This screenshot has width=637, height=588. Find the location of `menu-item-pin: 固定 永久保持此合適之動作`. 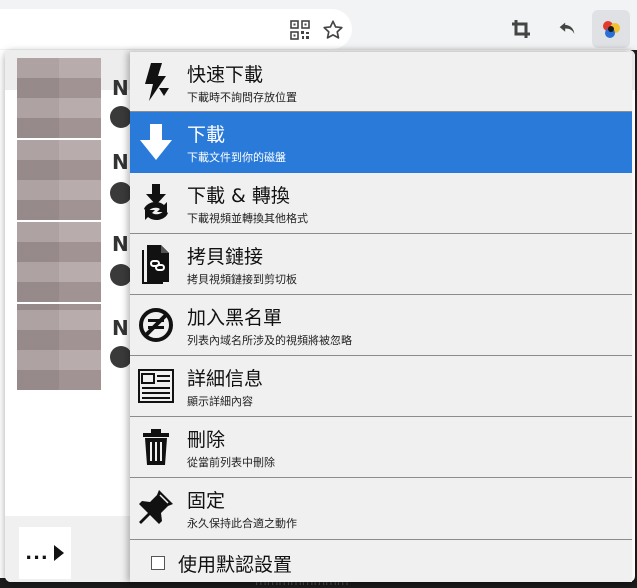

menu-item-pin: 固定 永久保持此合適之動作 is located at coordinates (381, 509).